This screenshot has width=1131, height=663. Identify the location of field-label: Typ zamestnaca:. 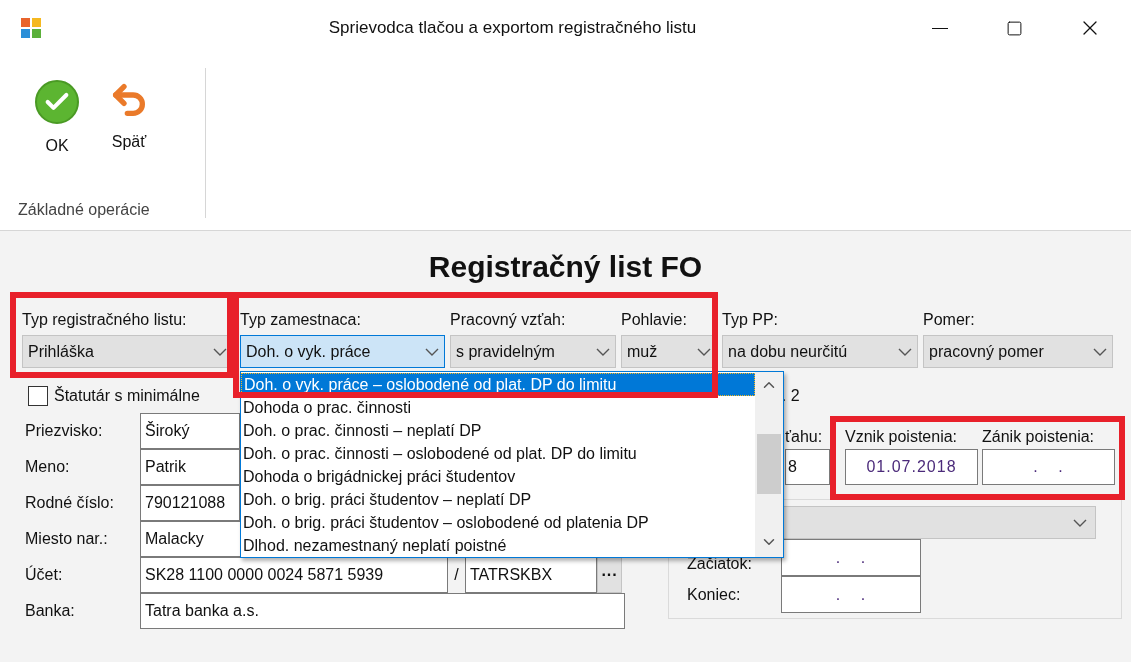
(300, 320).